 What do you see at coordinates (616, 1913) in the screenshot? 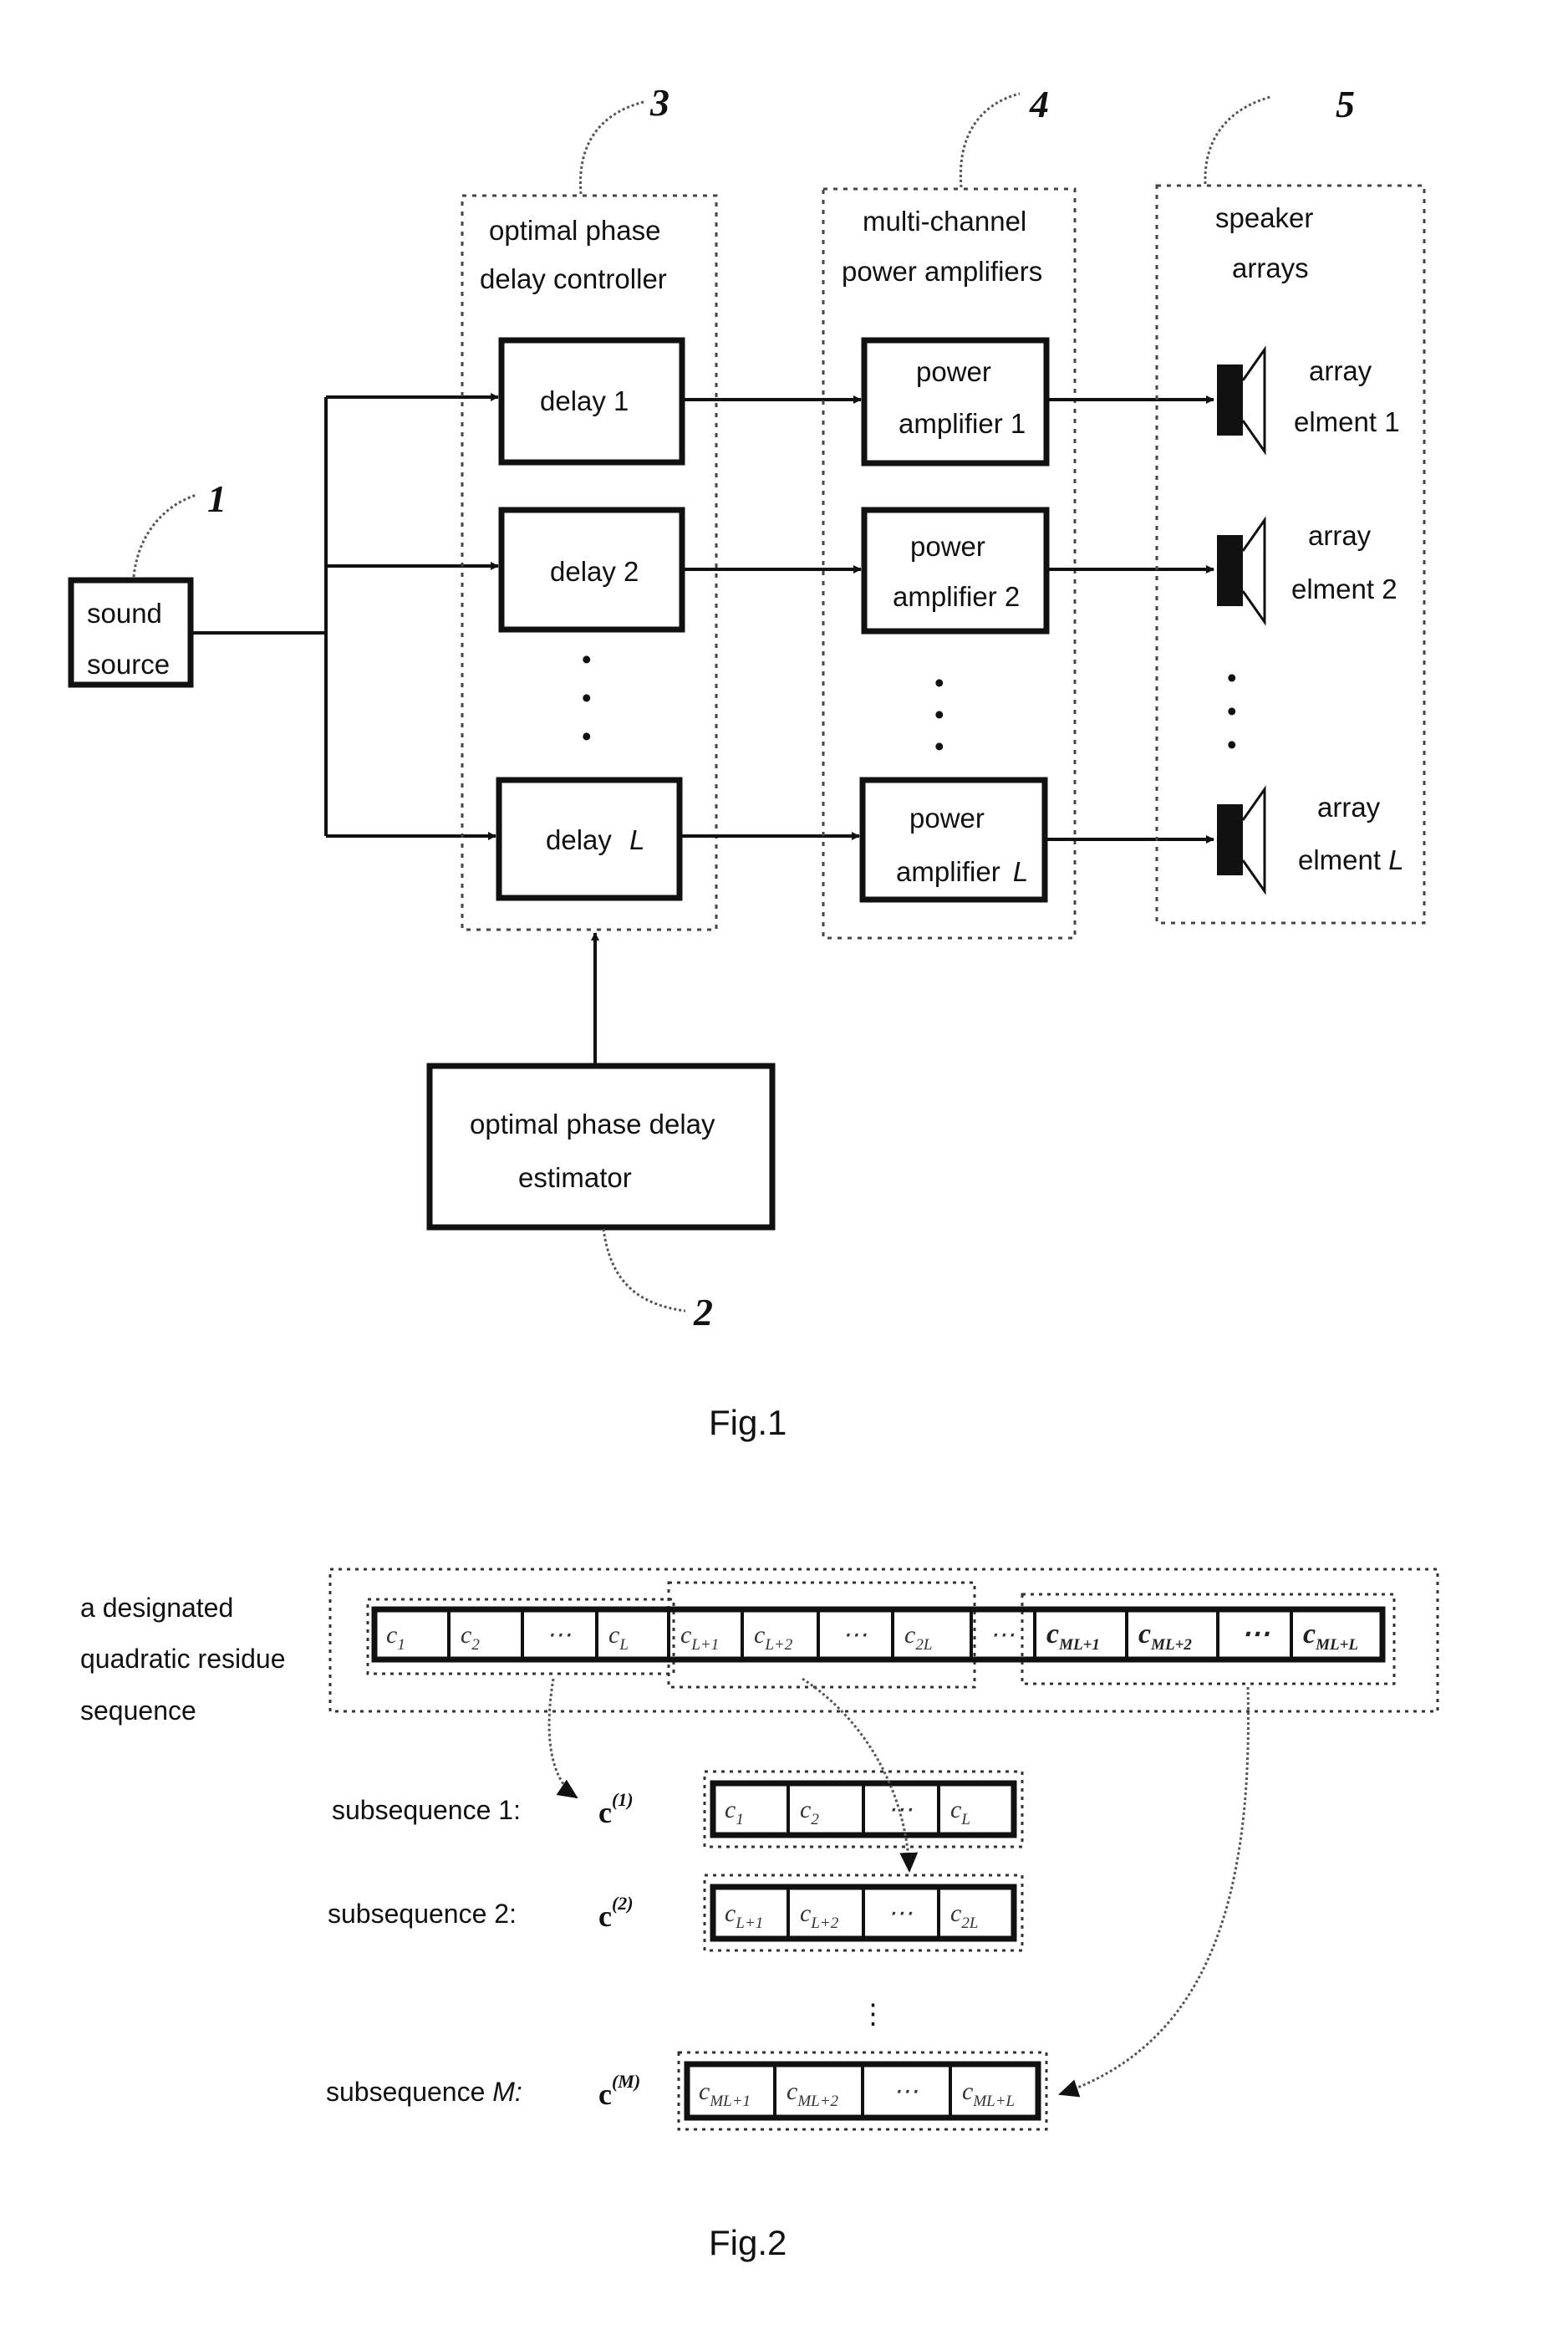
I see `subsequence-vector-symbol: c(2)` at bounding box center [616, 1913].